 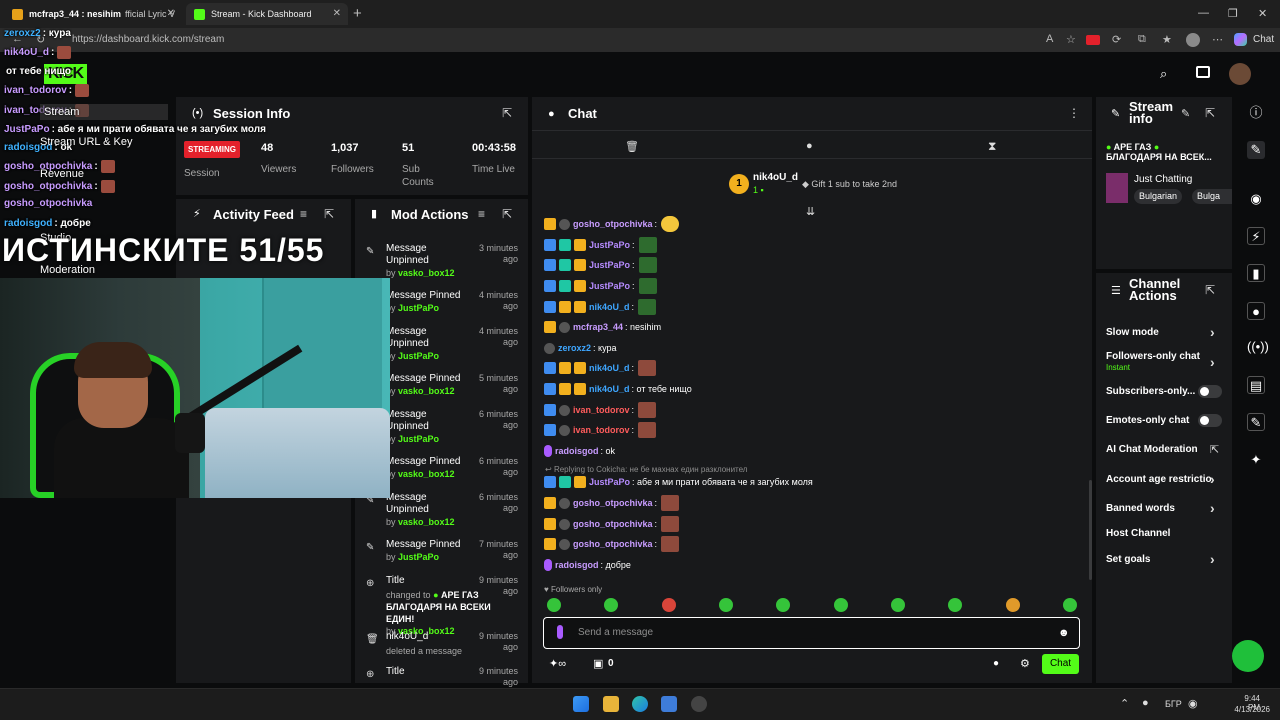 I want to click on mod-action-item: Message Pinned by JustPaPo, so click(x=423, y=551).